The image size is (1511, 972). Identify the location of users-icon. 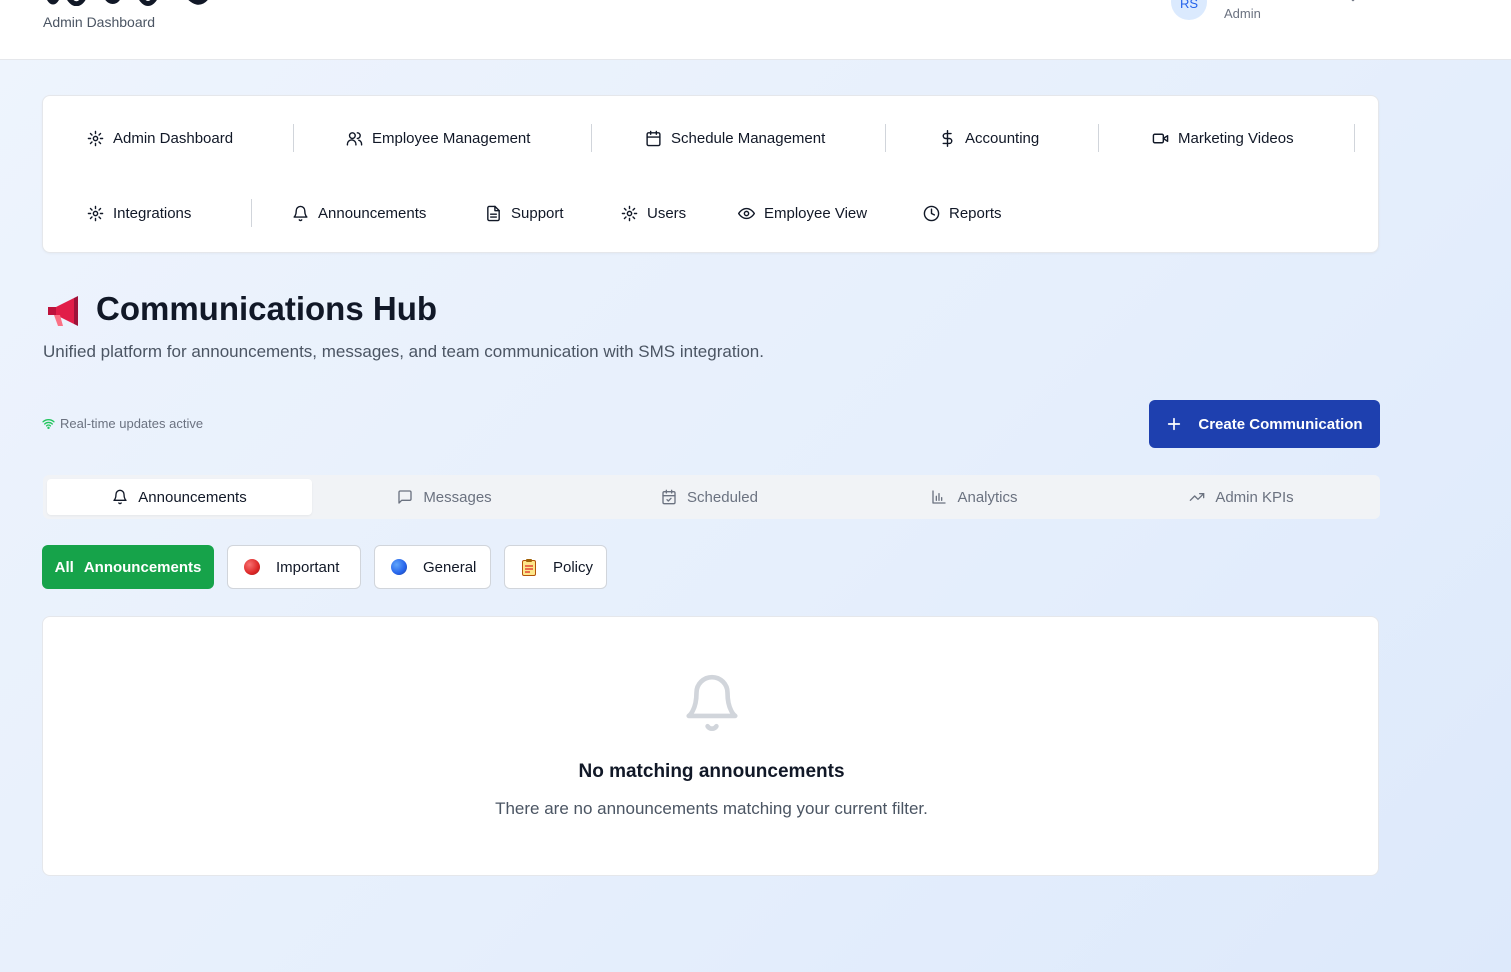
(354, 138).